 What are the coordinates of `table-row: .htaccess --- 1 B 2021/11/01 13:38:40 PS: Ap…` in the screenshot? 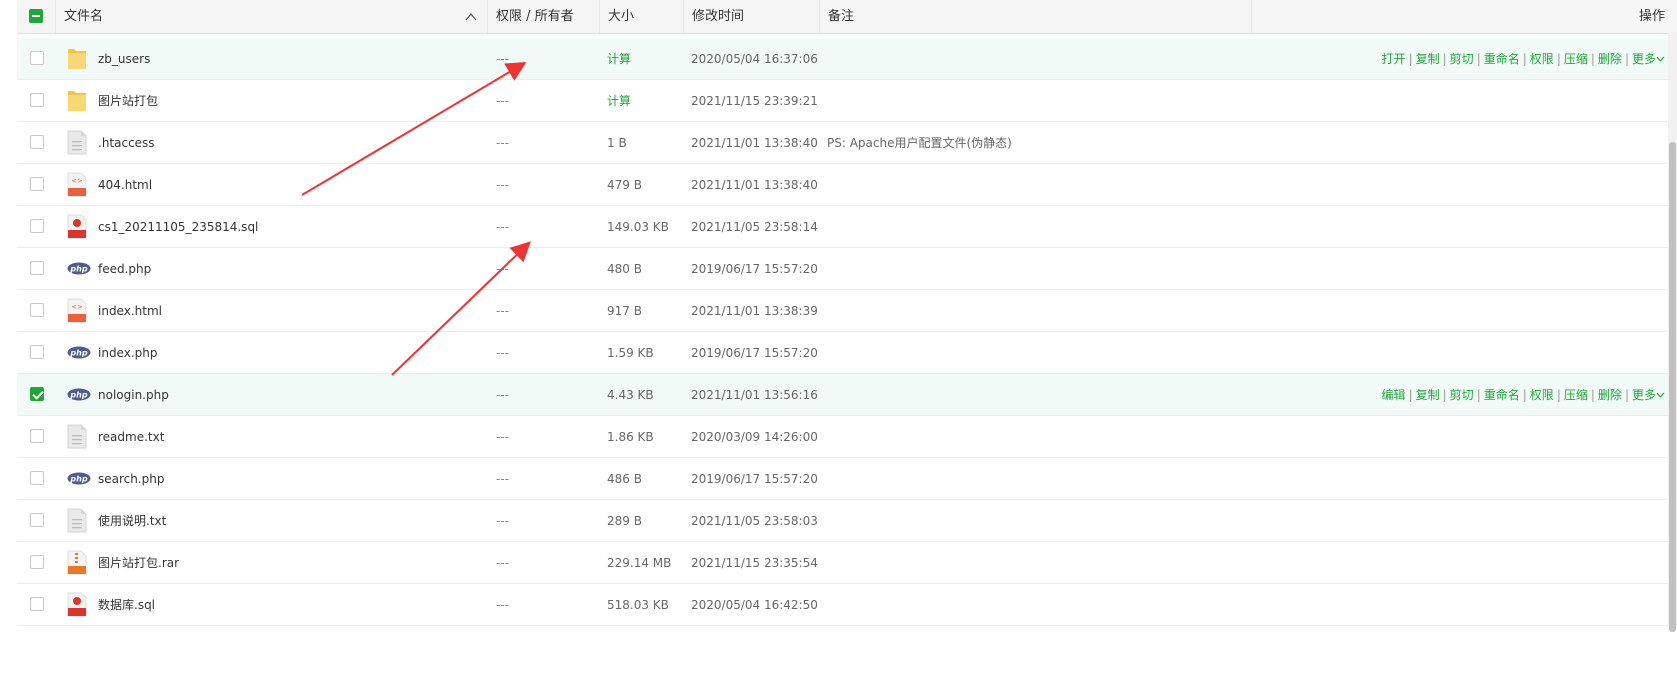 It's located at (847, 143).